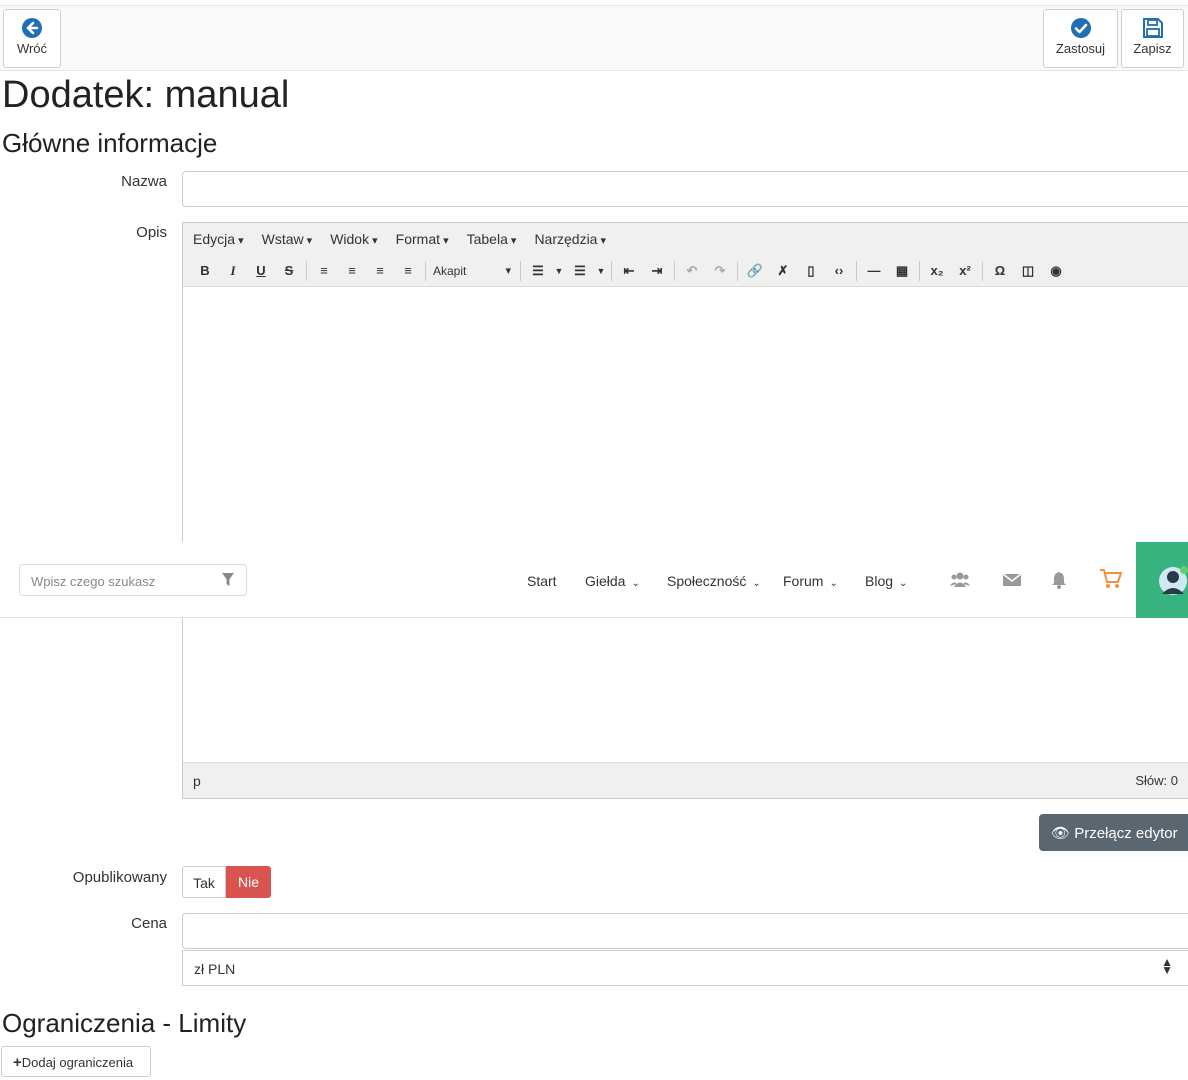 The image size is (1188, 1080). I want to click on paste-icon: ◫, so click(1028, 271).